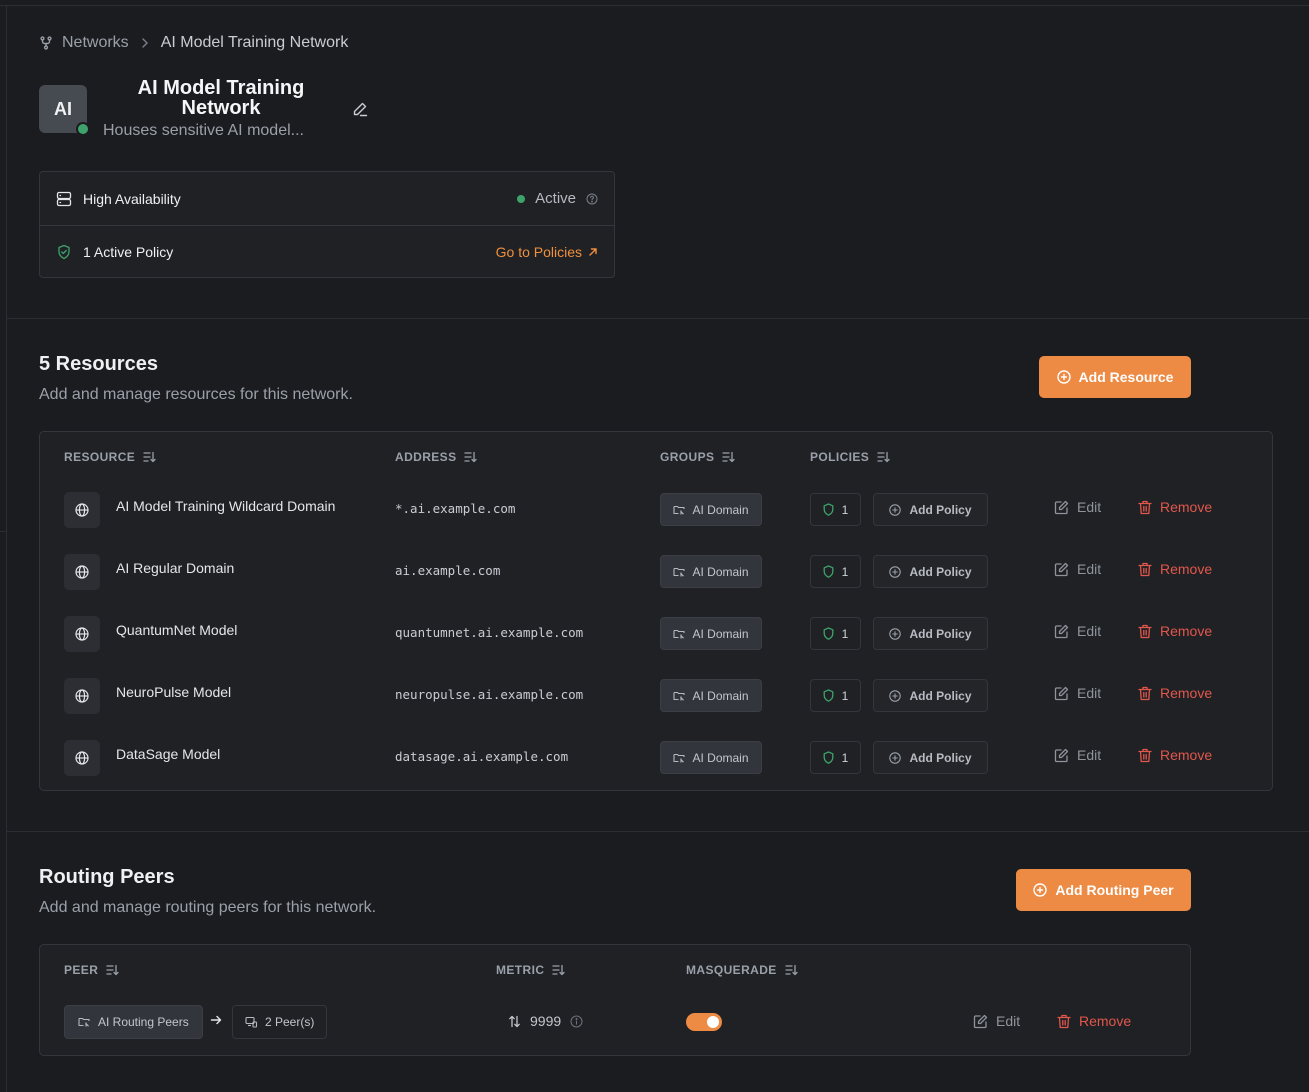  What do you see at coordinates (290, 1022) in the screenshot?
I see `peer-count: 2 Peer(s)` at bounding box center [290, 1022].